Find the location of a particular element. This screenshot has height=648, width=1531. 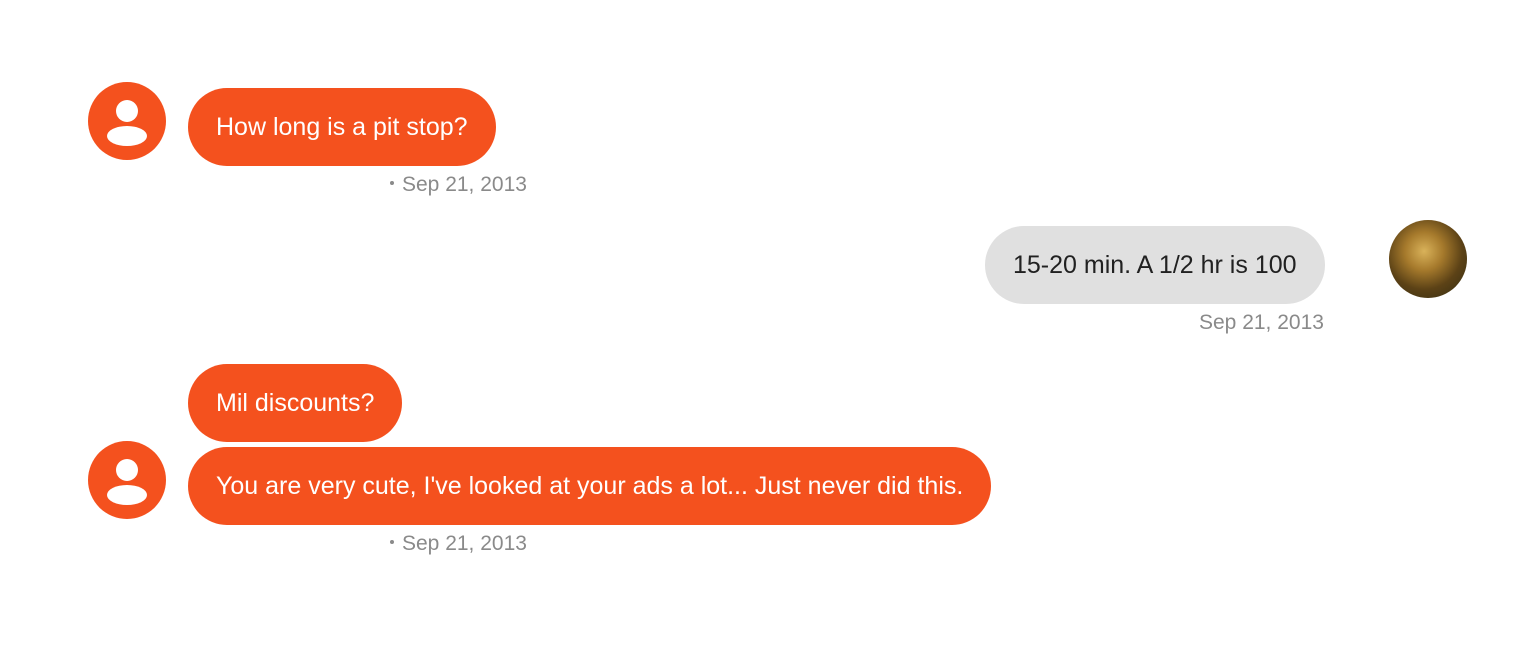

message-text: 15-20 min. A 1/2 hr is 100 is located at coordinates (1155, 265).